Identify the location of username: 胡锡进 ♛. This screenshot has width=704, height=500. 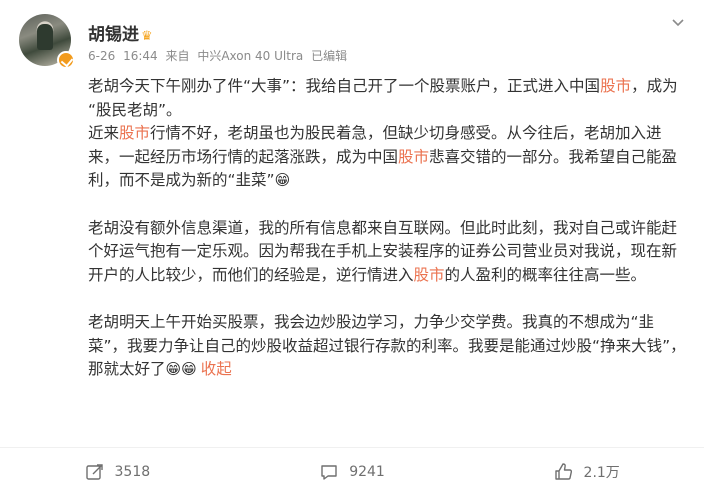
(120, 32).